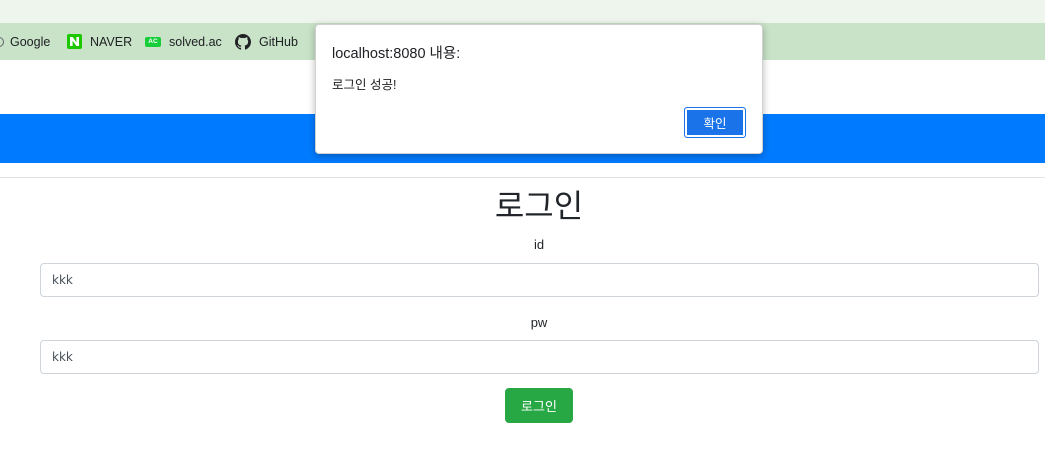 This screenshot has height=468, width=1045. I want to click on bookmark-solved-ac: AC solved.ac, so click(183, 41).